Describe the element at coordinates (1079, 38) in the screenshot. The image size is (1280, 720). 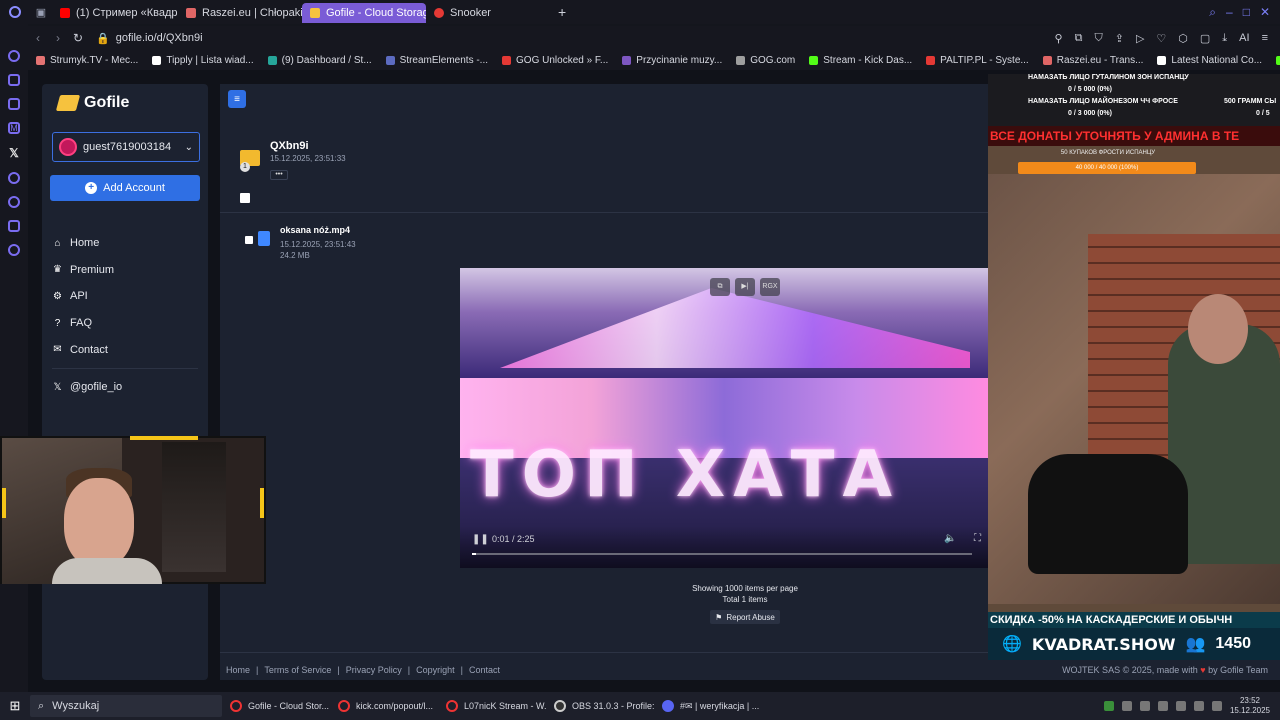
I see `snapshot-icon: ⧉` at that location.